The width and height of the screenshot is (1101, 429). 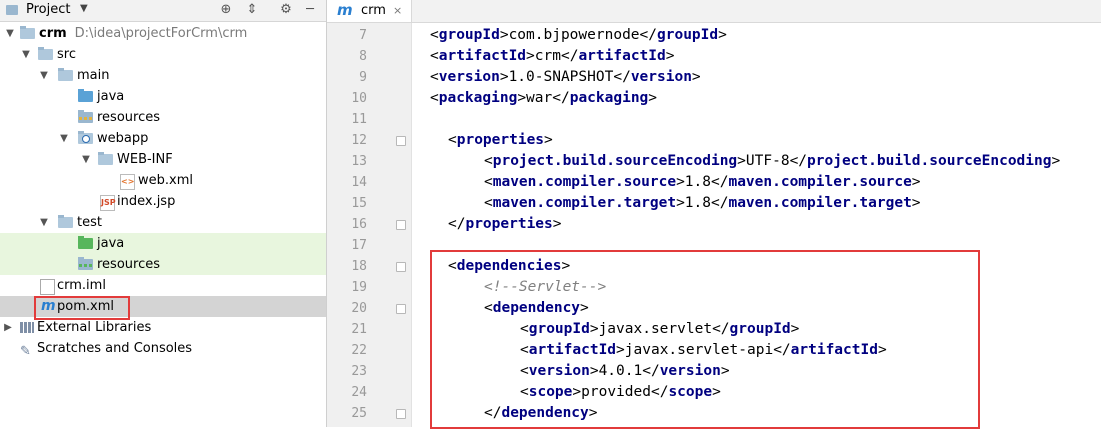 What do you see at coordinates (369, 225) in the screenshot?
I see `line-number-gutter: 7 8 9 10 11 12 13 14 15 16 17 18 19 20 21 22 23 24 25` at bounding box center [369, 225].